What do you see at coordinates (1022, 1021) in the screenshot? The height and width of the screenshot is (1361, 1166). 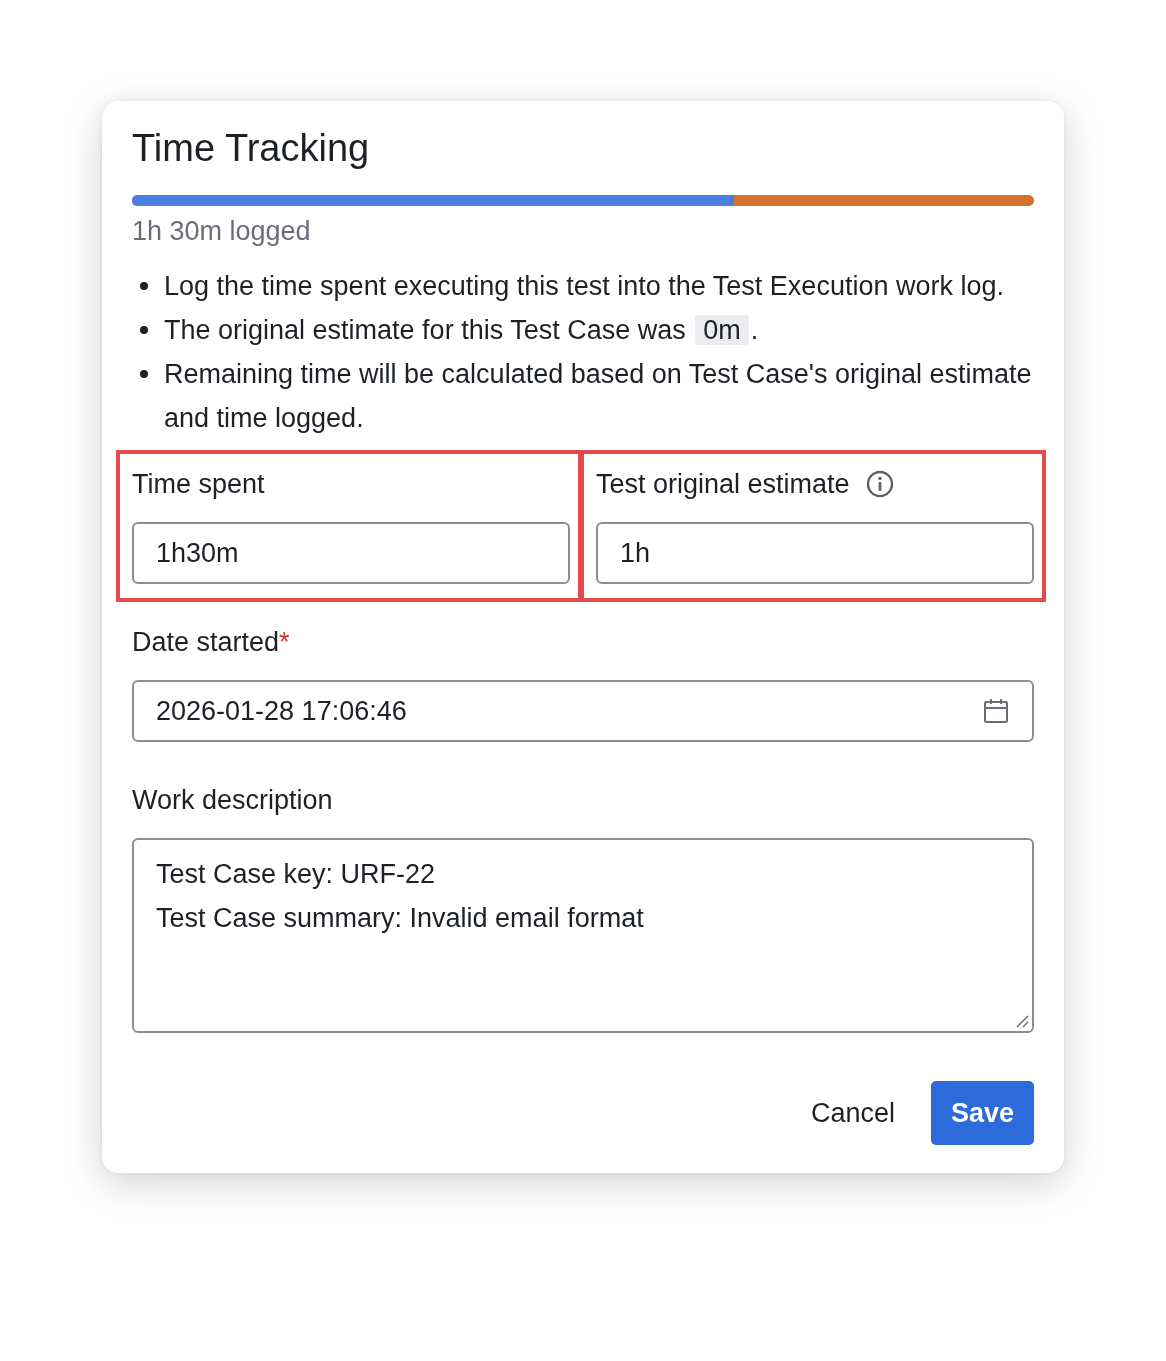 I see `resize-handle-icon` at bounding box center [1022, 1021].